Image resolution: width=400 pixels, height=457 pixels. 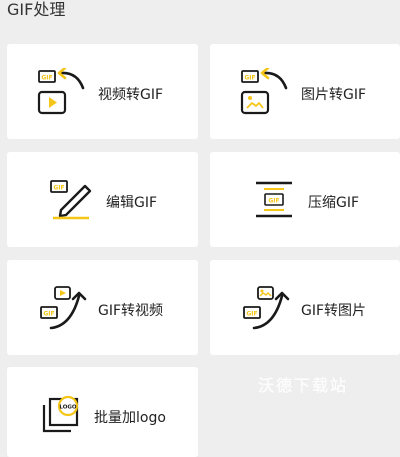 What do you see at coordinates (303, 385) in the screenshot?
I see `watermark-text: 沃德下载站` at bounding box center [303, 385].